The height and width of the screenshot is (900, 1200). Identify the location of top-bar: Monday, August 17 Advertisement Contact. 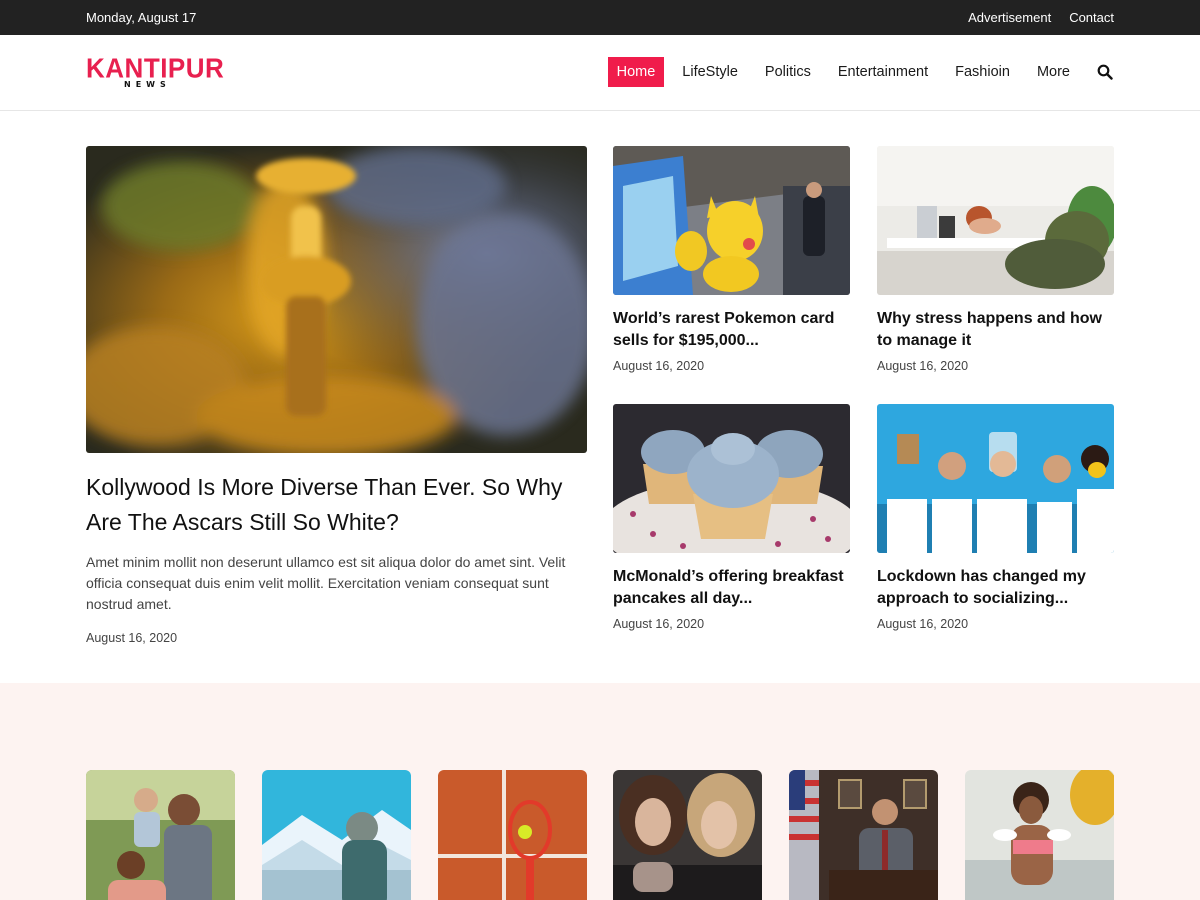
(600, 17).